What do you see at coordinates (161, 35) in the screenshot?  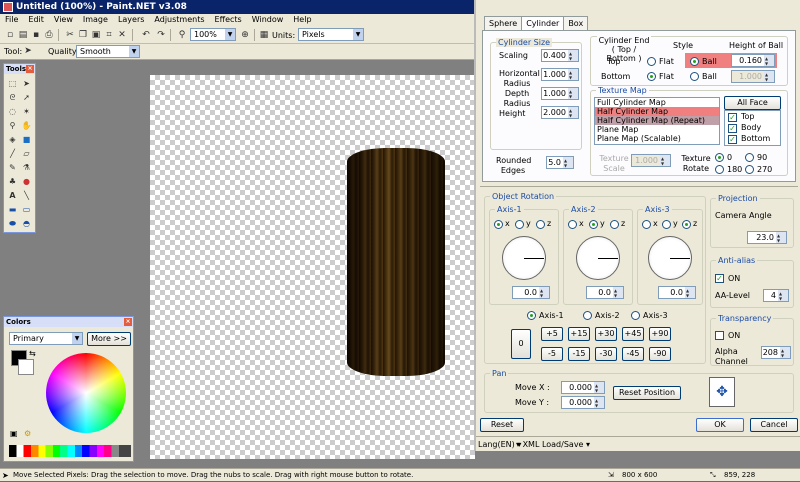 I see `redo-icon: ↷` at bounding box center [161, 35].